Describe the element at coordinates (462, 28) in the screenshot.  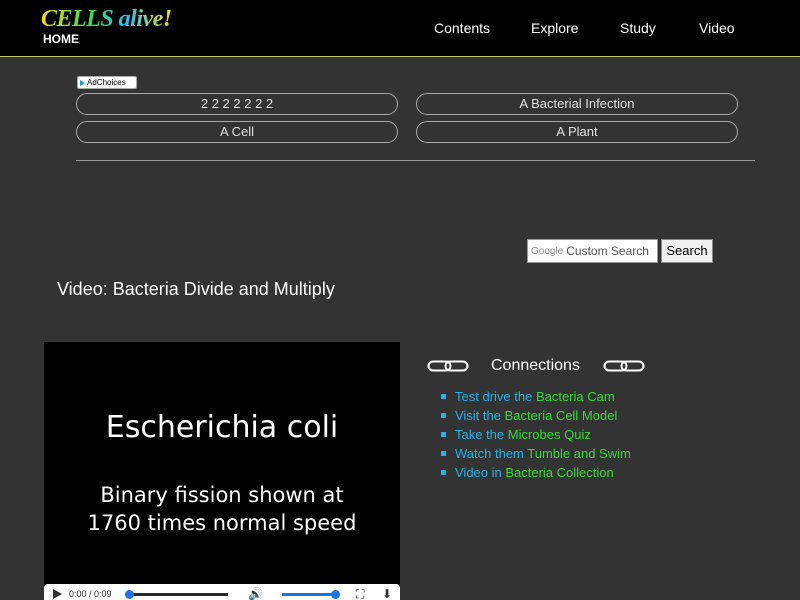
I see `nav-contents: Contents` at that location.